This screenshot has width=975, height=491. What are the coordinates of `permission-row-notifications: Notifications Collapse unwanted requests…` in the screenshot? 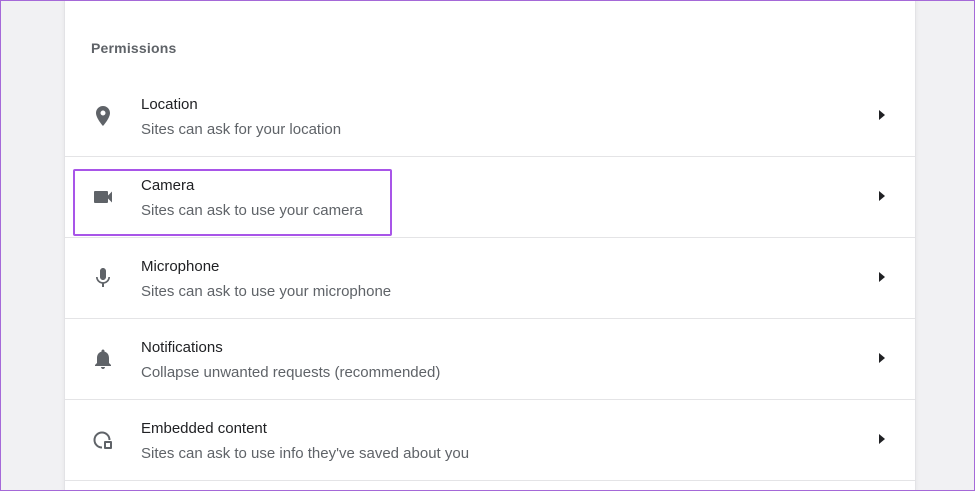 It's located at (490, 359).